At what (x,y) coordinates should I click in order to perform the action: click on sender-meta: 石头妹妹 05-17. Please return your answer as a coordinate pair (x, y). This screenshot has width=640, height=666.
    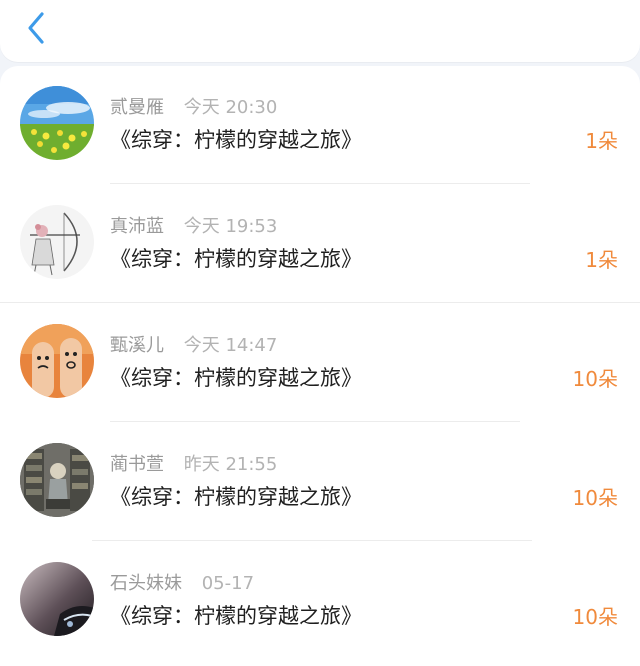
    Looking at the image, I should click on (182, 582).